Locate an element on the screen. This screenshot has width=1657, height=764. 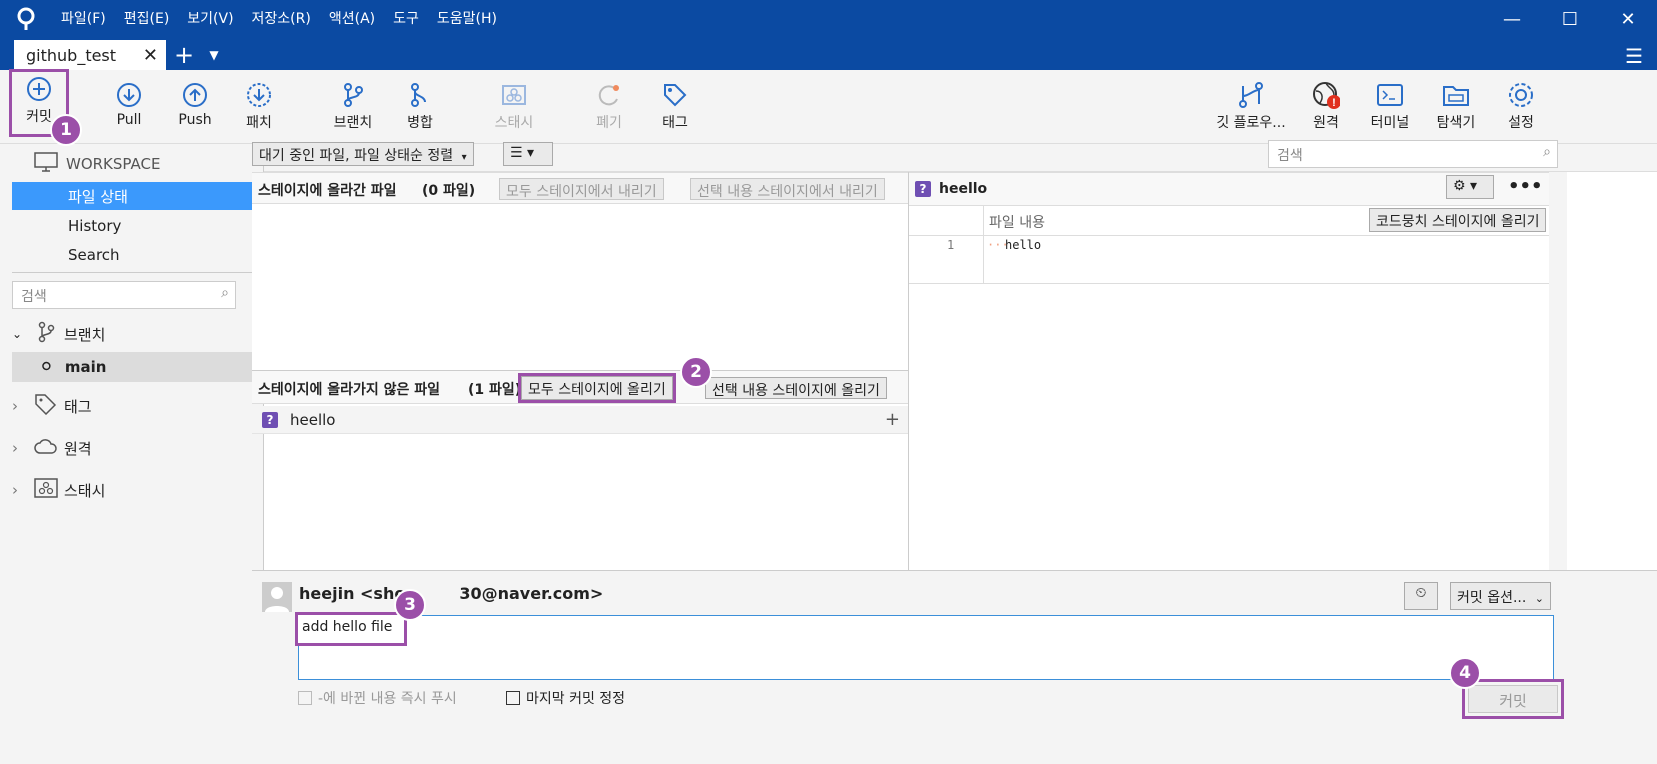
chevron-down-icon: ▾ is located at coordinates (464, 157).